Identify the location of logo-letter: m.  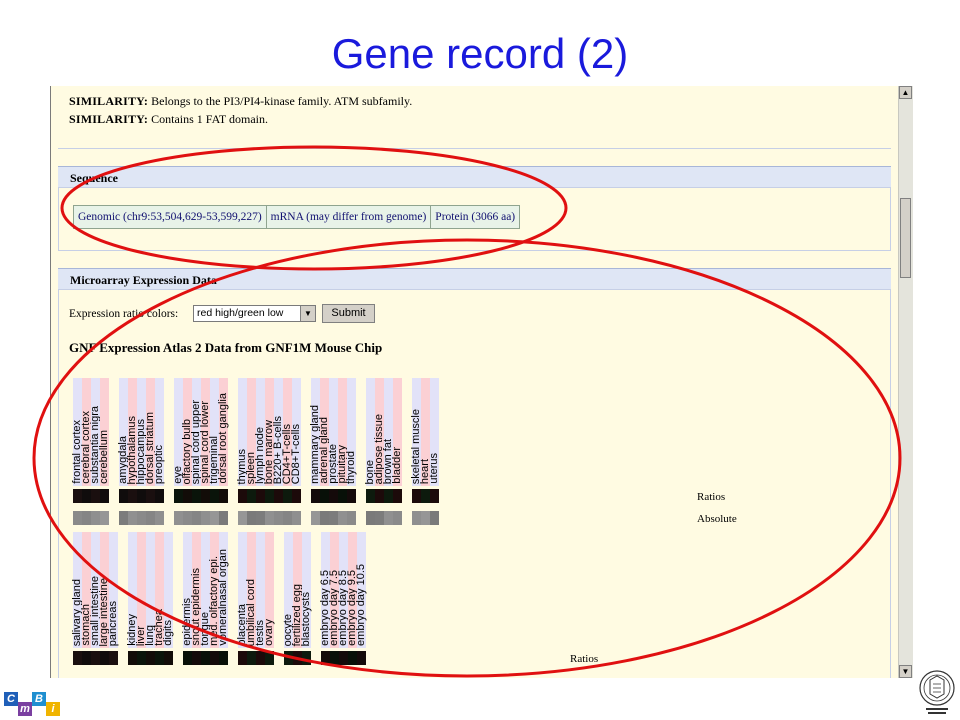
(25, 709).